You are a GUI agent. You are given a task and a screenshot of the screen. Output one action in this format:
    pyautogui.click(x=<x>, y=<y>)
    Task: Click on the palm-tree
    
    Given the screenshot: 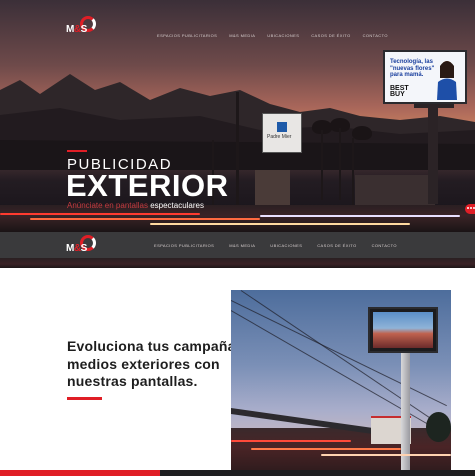 What is the action you would take?
    pyautogui.click(x=362, y=133)
    